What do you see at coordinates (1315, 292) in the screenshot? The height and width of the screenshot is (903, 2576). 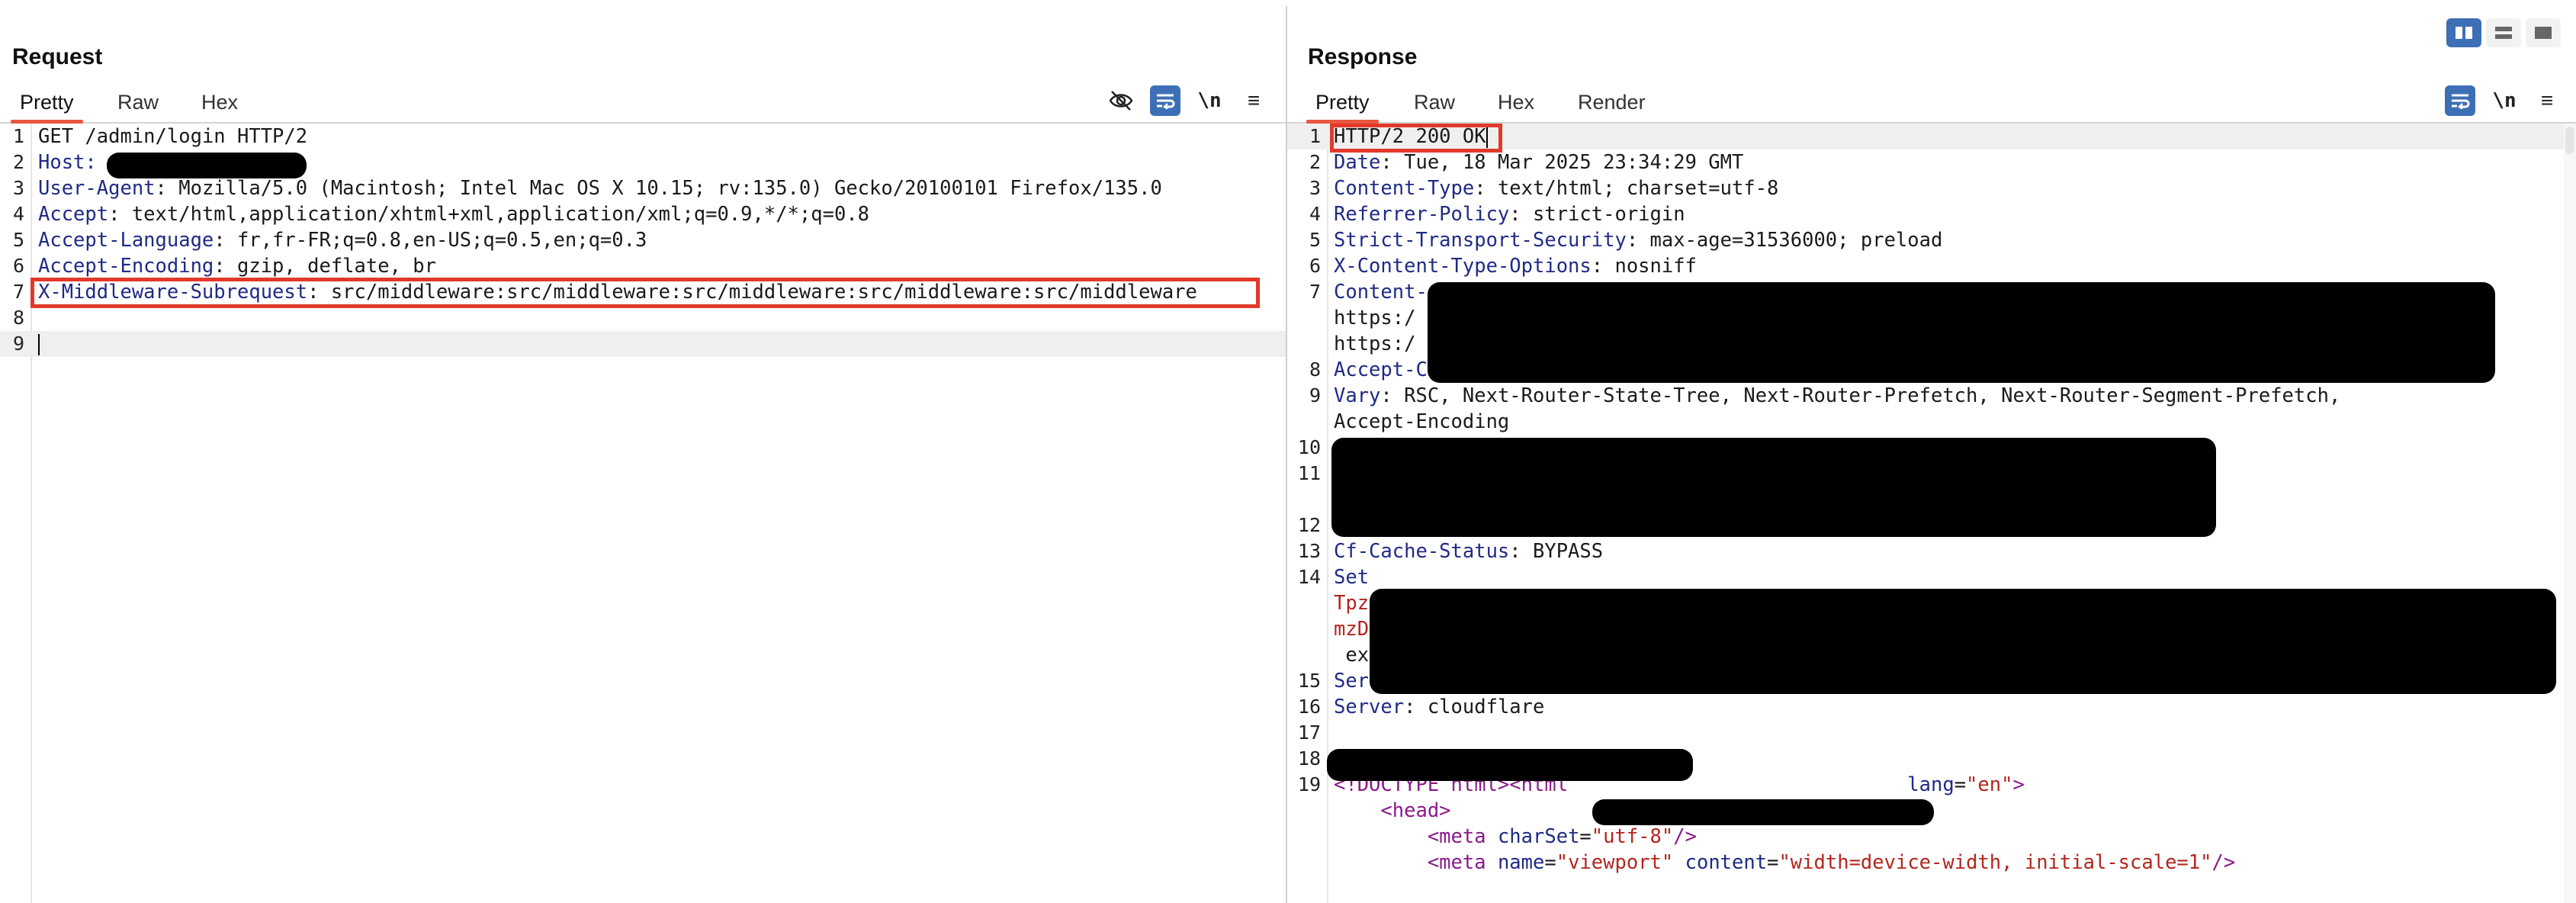 I see `line-number: 7` at bounding box center [1315, 292].